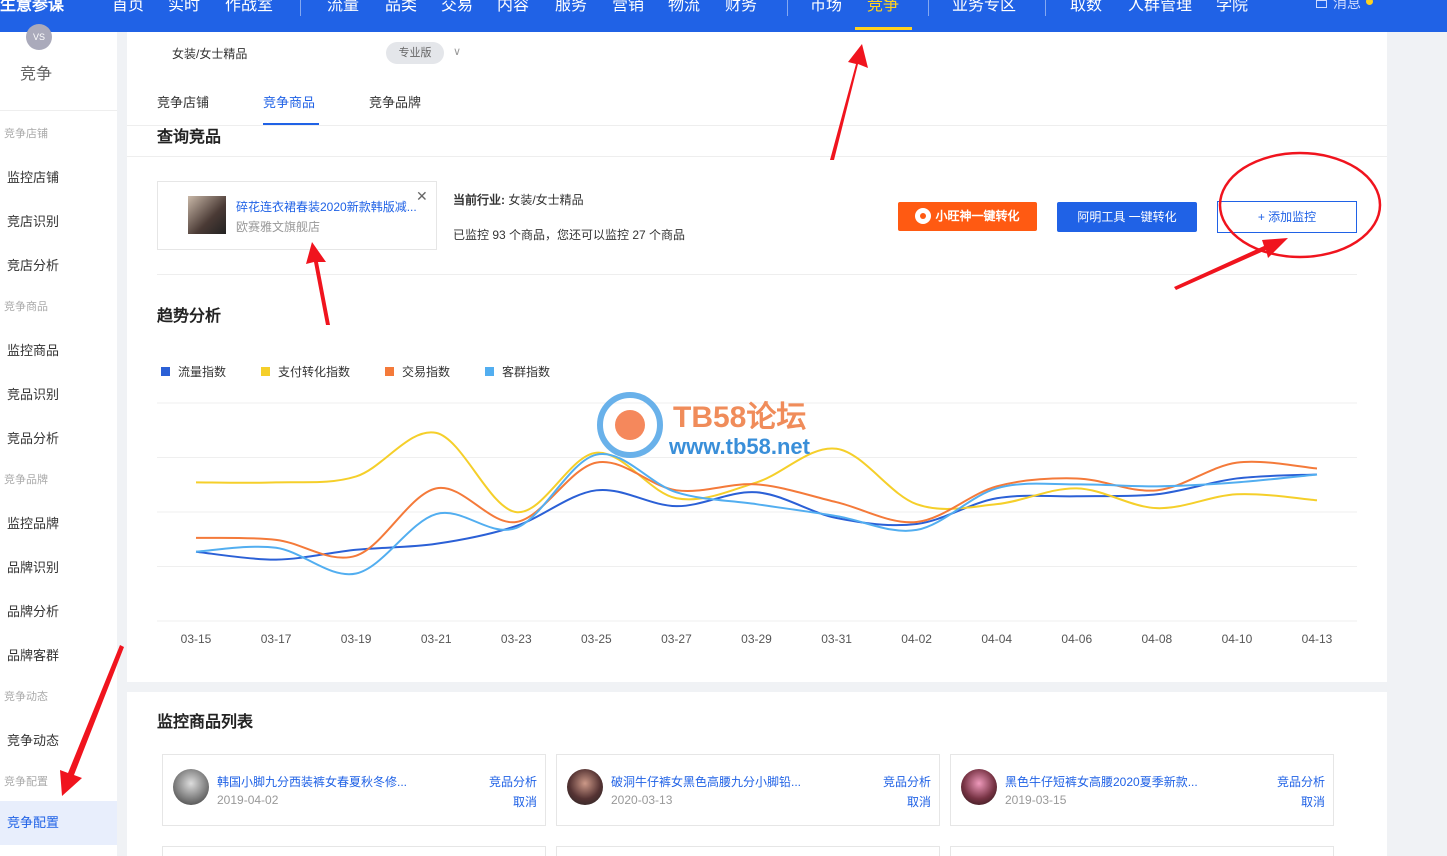 The height and width of the screenshot is (856, 1447). What do you see at coordinates (248, 800) in the screenshot?
I see `list-item-date: 2019-04-02` at bounding box center [248, 800].